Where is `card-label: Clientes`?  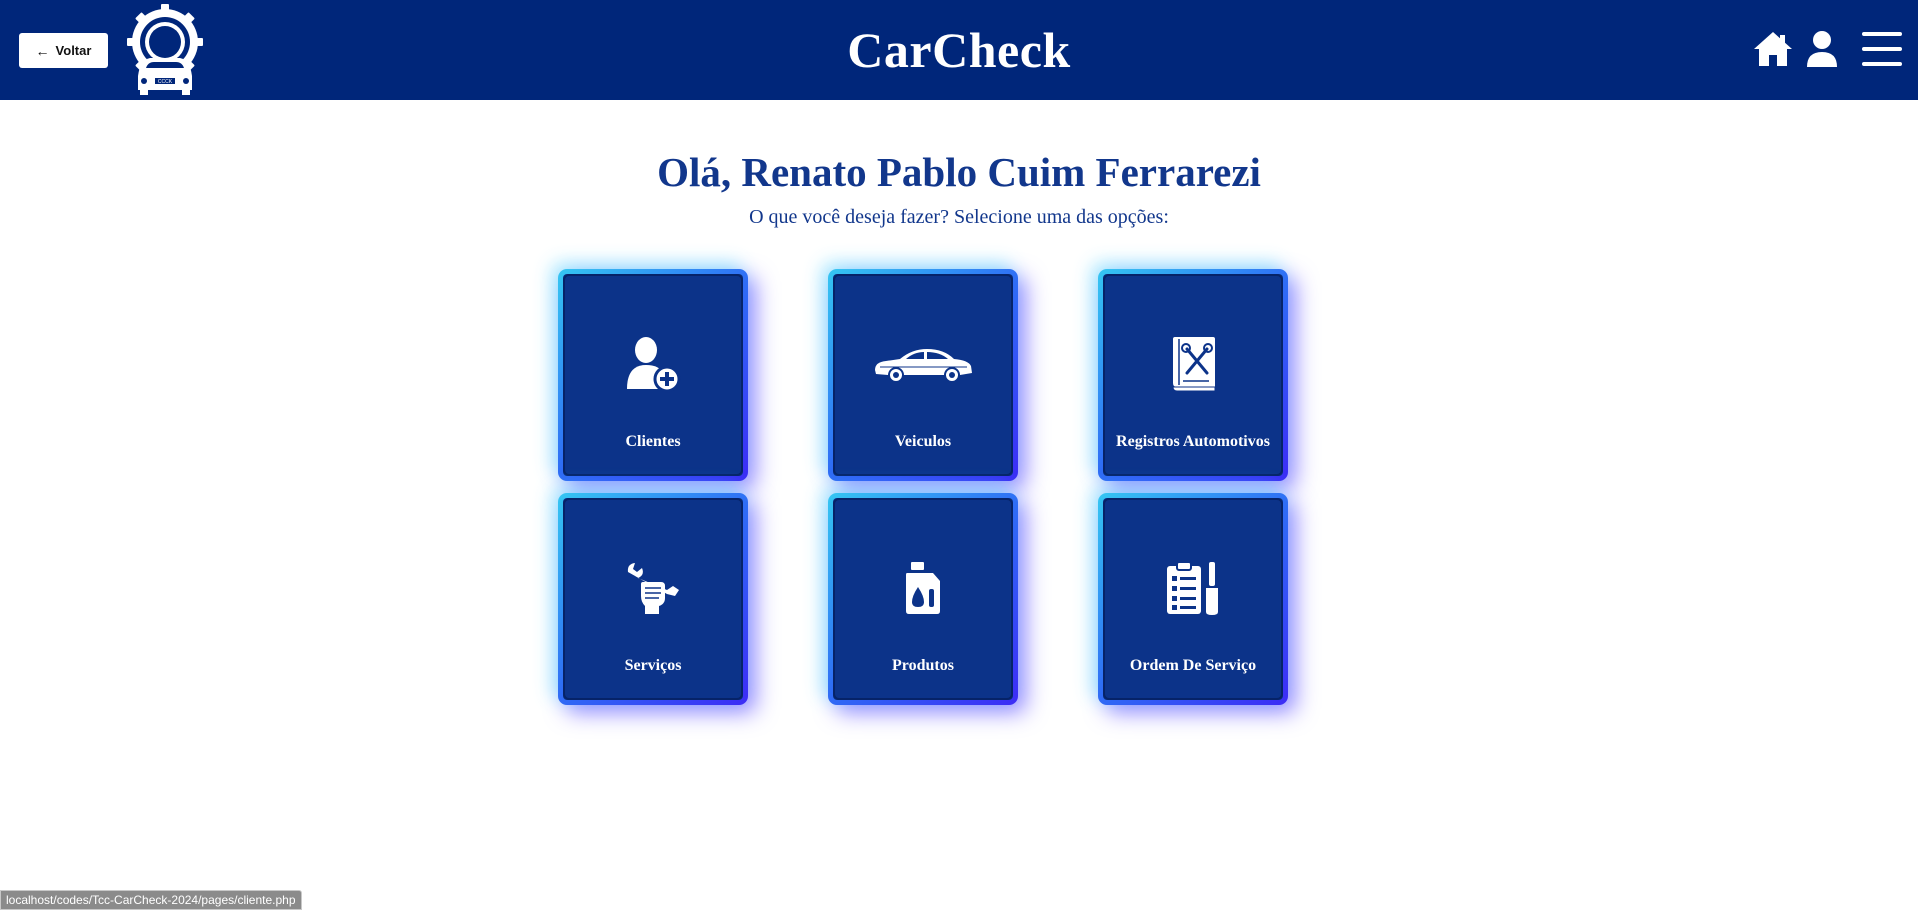 card-label: Clientes is located at coordinates (653, 441).